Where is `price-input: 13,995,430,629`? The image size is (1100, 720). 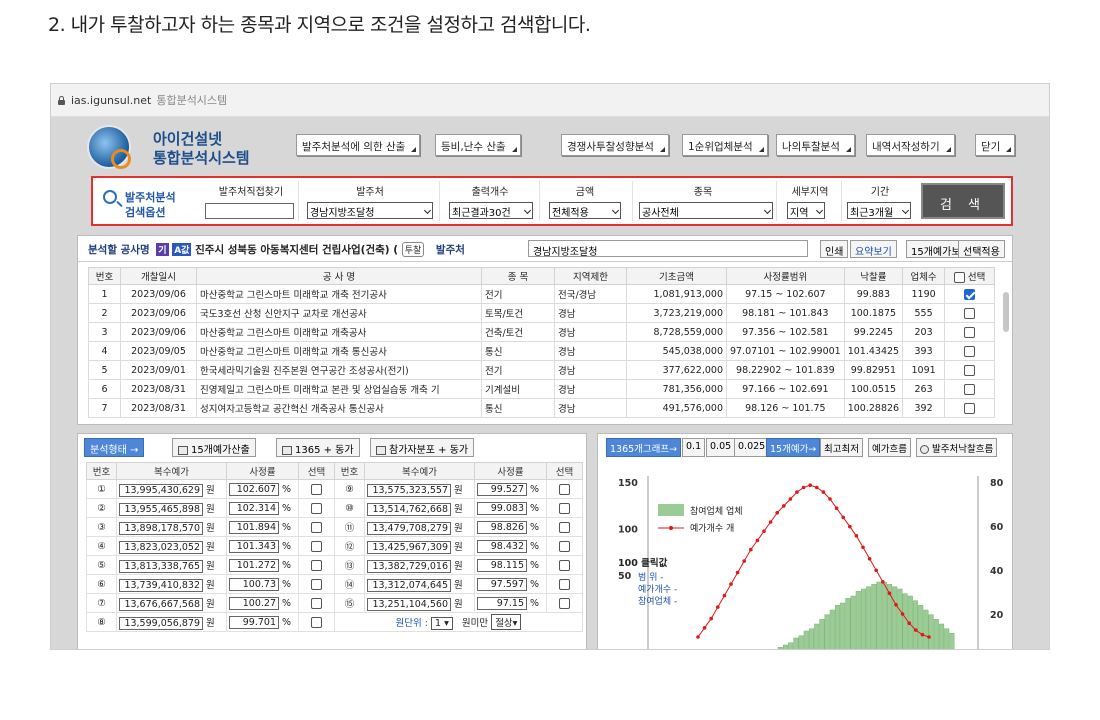 price-input: 13,995,430,629 is located at coordinates (161, 490).